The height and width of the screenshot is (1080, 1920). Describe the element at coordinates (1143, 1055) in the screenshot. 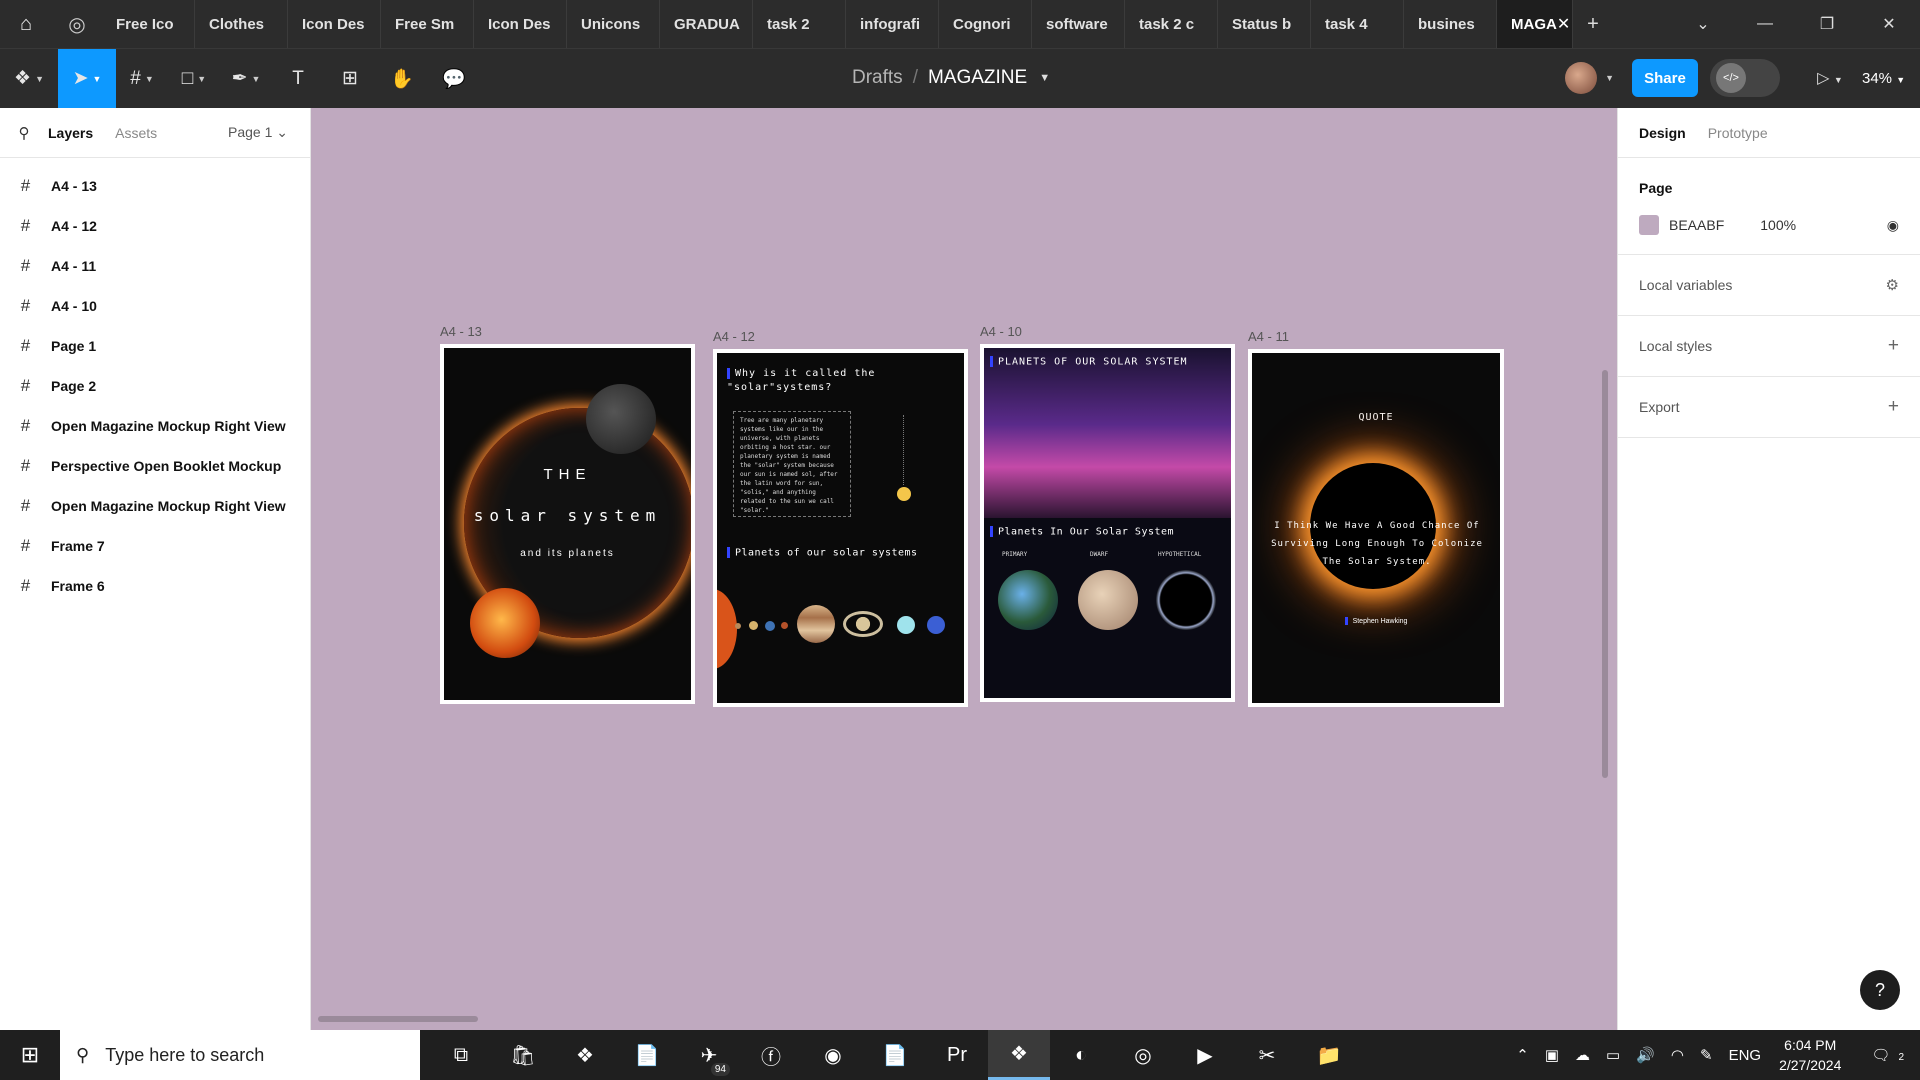

I see `chrome-icon: ◎` at that location.